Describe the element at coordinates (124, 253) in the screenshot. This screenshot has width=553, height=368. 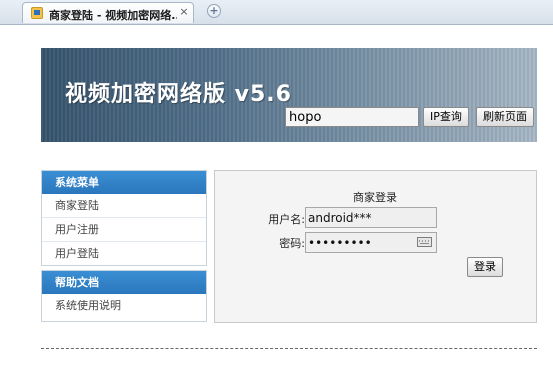
I see `sidebar-item-user-login: 用户登陆` at that location.